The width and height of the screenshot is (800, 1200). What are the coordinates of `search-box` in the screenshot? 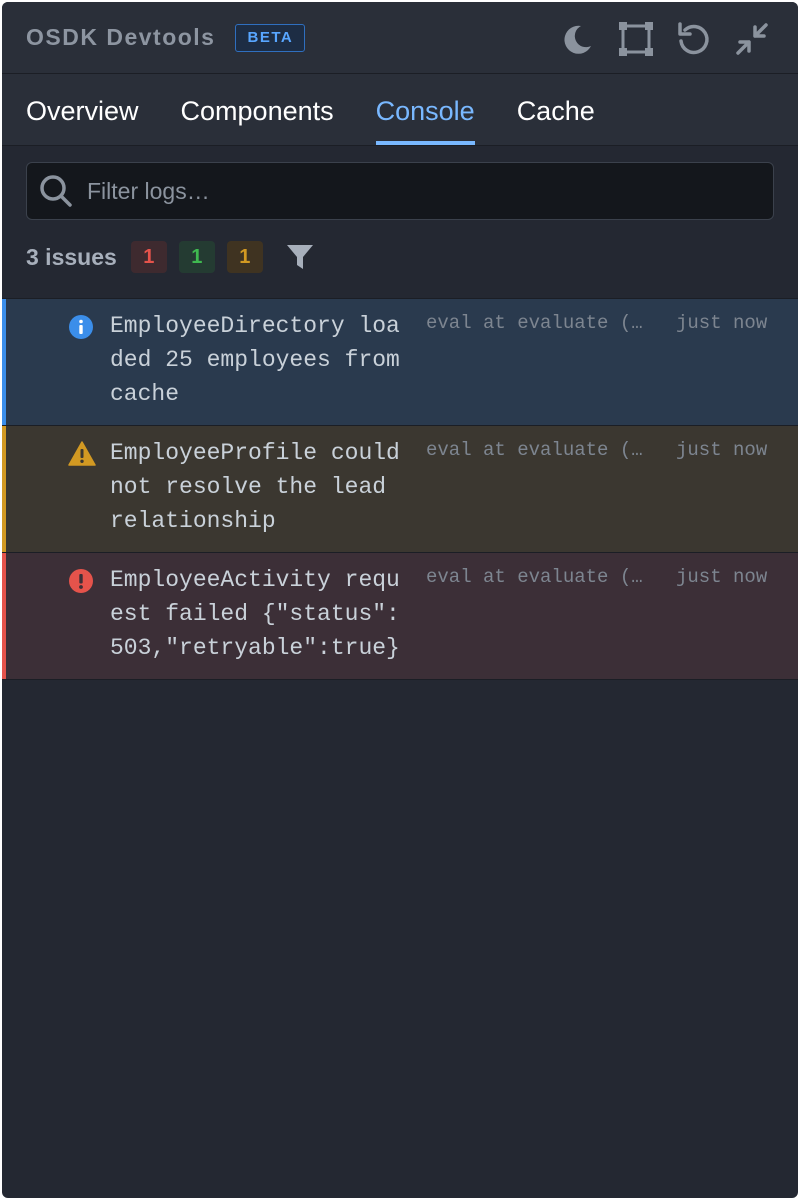 It's located at (400, 191).